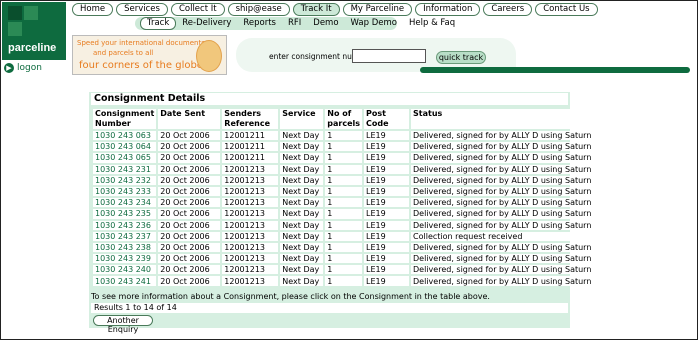 The width and height of the screenshot is (698, 340). What do you see at coordinates (374, 23) in the screenshot?
I see `subnav-wap-demo-link: Wap Demo` at bounding box center [374, 23].